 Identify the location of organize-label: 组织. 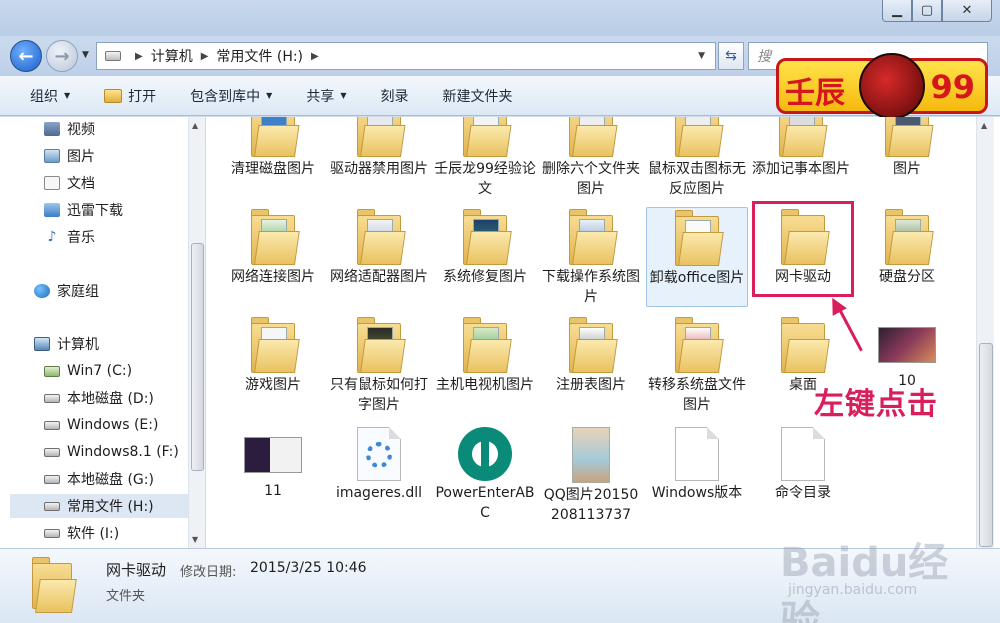
(44, 96).